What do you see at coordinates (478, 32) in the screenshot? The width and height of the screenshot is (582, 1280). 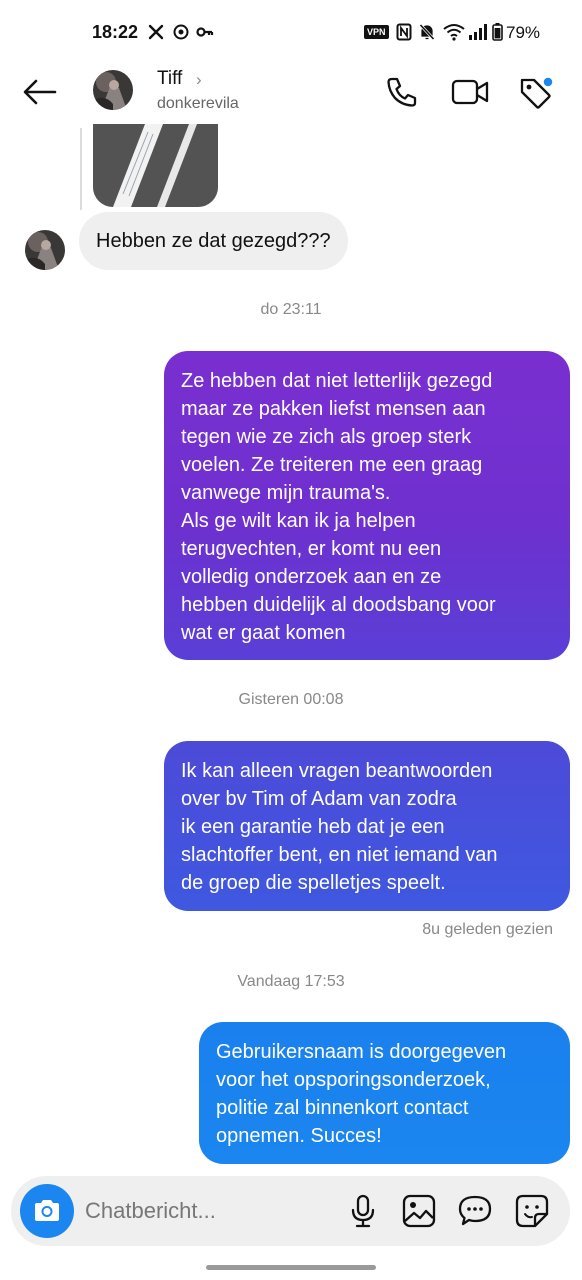 I see `signal-icon` at bounding box center [478, 32].